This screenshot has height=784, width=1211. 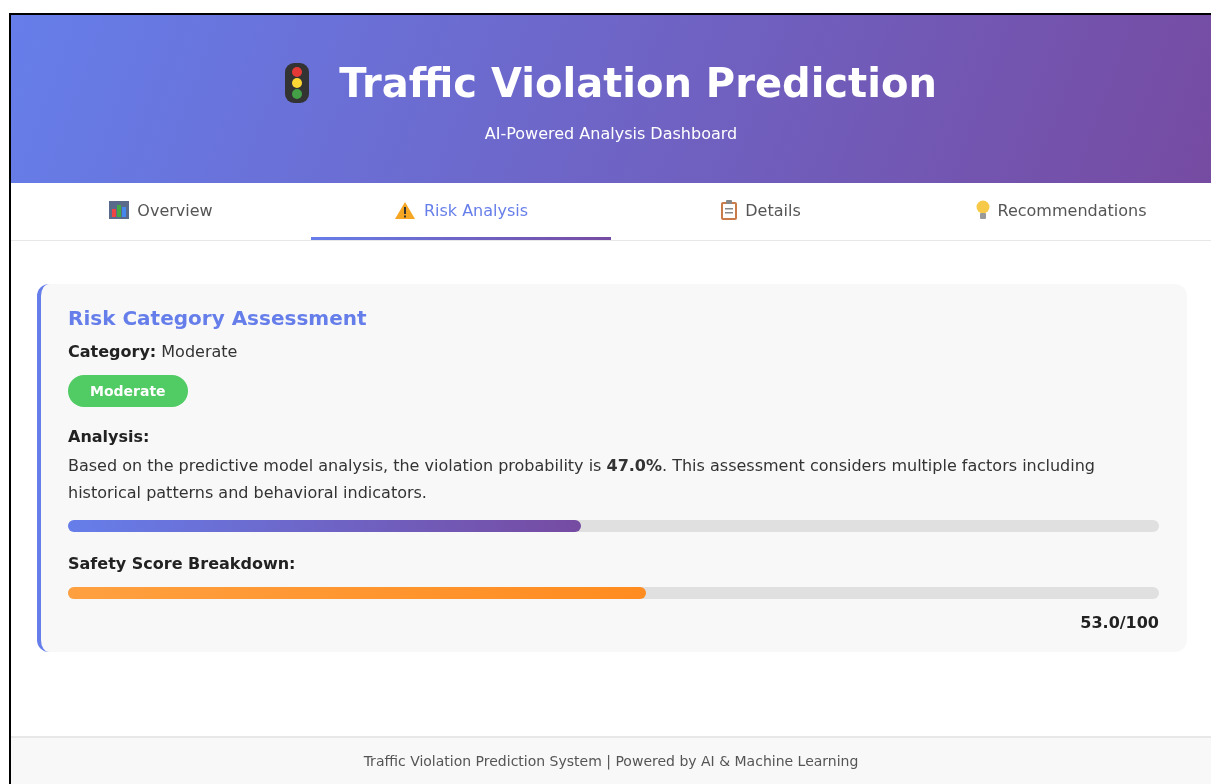 What do you see at coordinates (153, 351) in the screenshot?
I see `category-line: Category: Moderate` at bounding box center [153, 351].